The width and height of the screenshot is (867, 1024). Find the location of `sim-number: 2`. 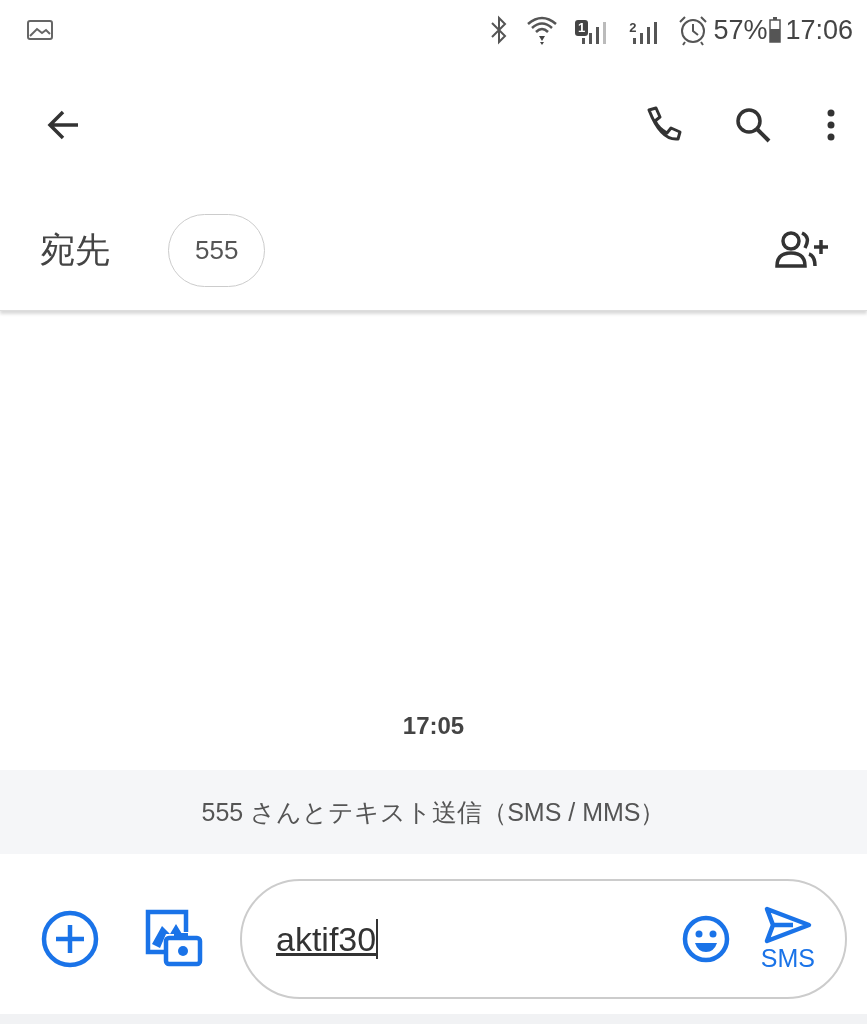

sim-number: 2 is located at coordinates (633, 28).